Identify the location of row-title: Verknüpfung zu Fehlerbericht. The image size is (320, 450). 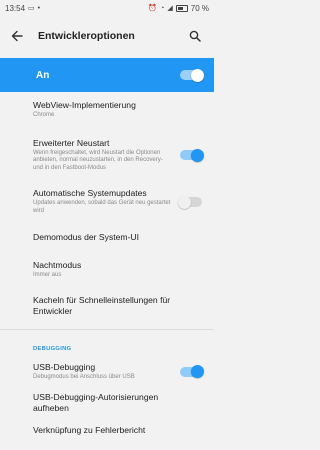
(89, 430).